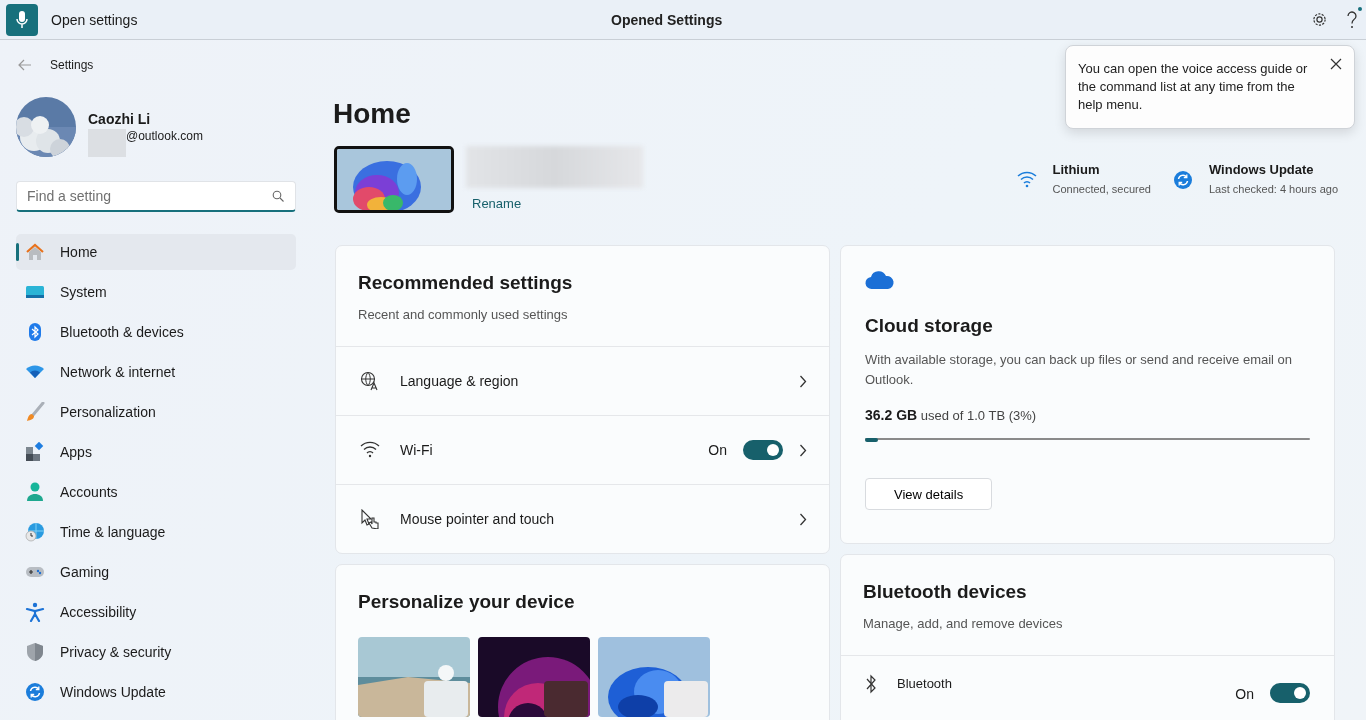  Describe the element at coordinates (871, 684) in the screenshot. I see `bluetooth-icon` at that location.